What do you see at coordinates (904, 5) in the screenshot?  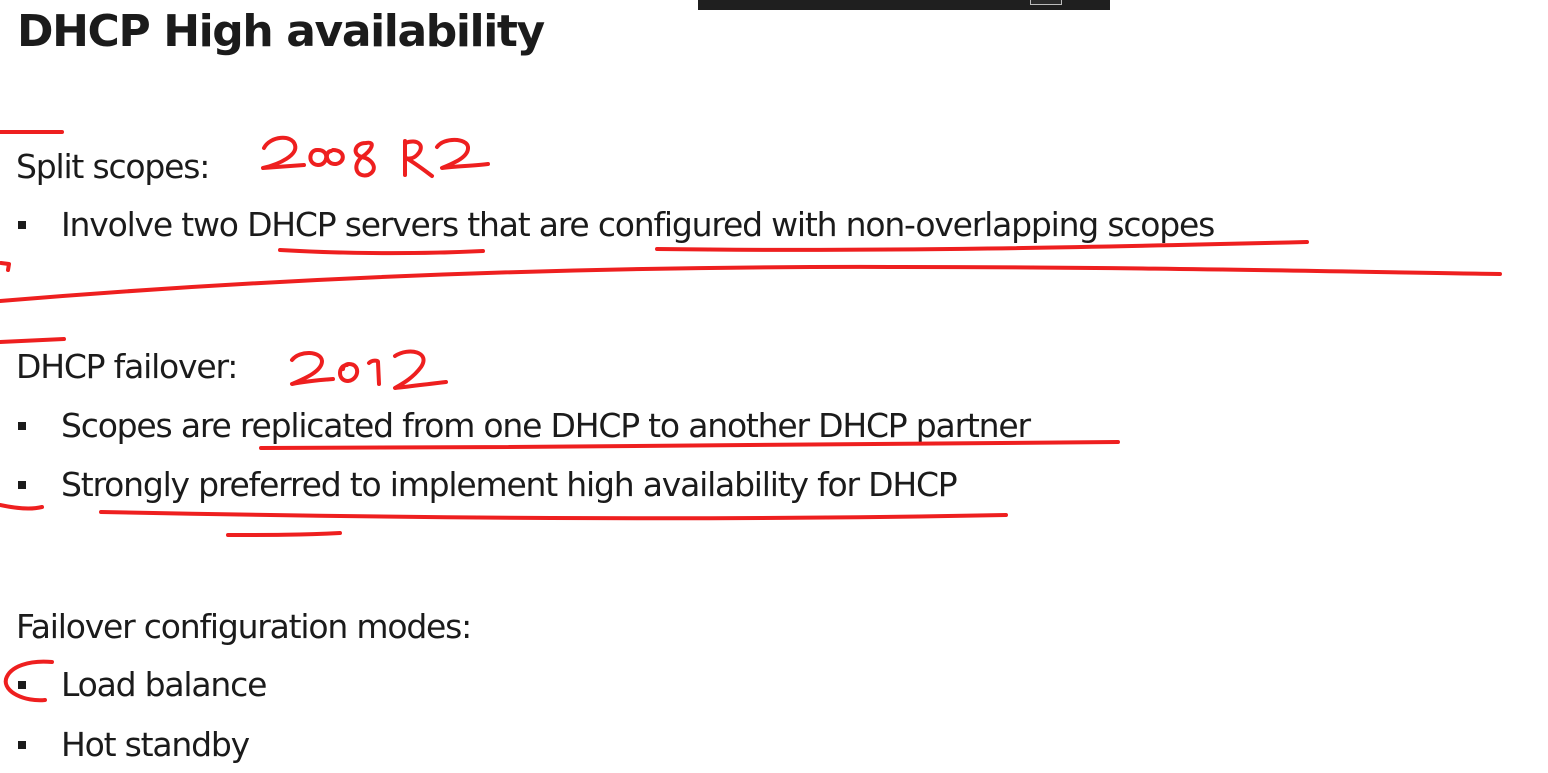 I see `window-control-bar` at bounding box center [904, 5].